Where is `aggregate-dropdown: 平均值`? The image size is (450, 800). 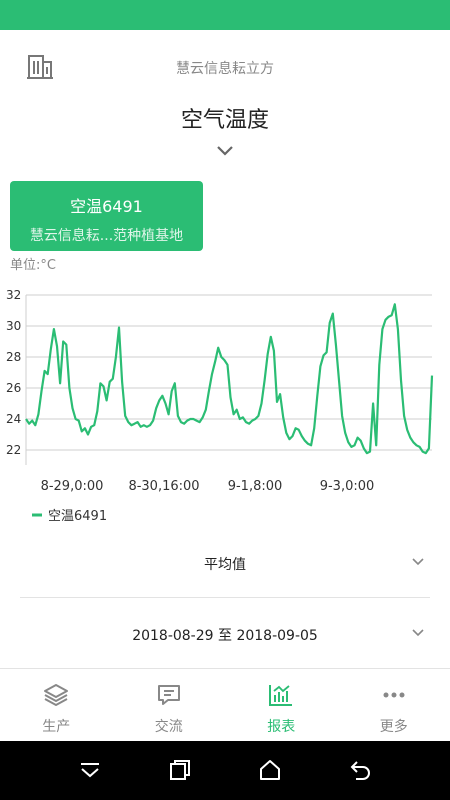
aggregate-dropdown: 平均值 is located at coordinates (225, 563).